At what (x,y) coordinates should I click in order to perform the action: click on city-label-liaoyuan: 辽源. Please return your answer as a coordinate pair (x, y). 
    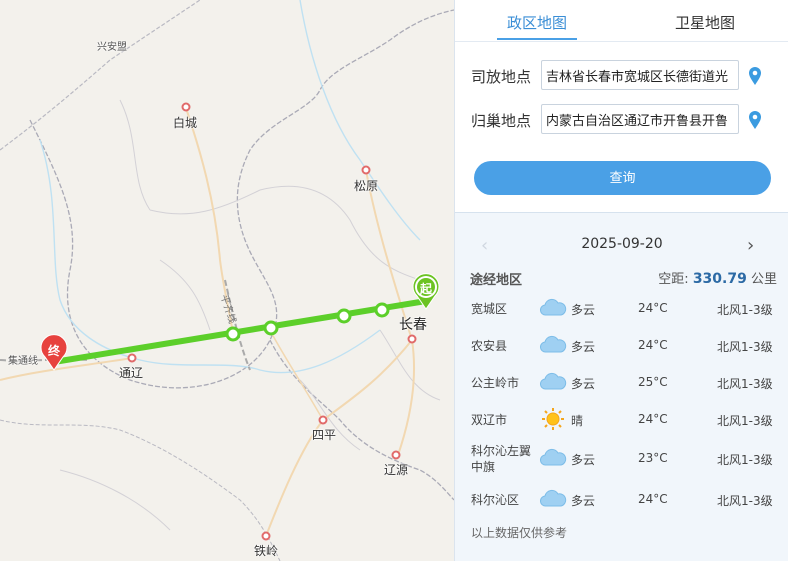
    Looking at the image, I should click on (396, 470).